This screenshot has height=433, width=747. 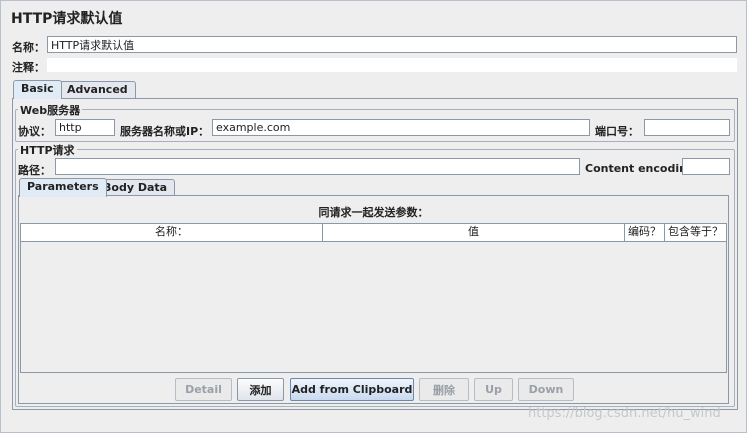 I want to click on column-header-encode: 编码？, so click(x=645, y=232).